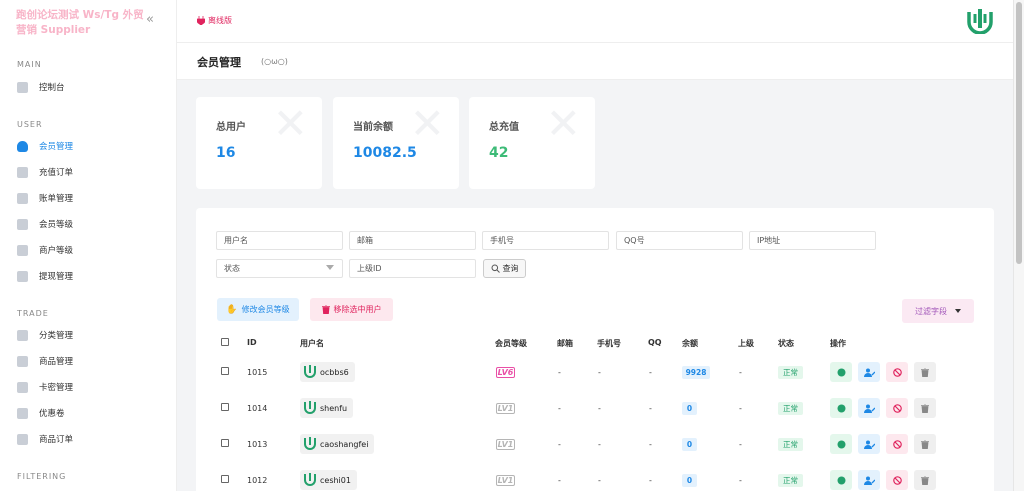 The image size is (1024, 491). I want to click on sidebar-item-members: 会员管理, so click(92, 146).